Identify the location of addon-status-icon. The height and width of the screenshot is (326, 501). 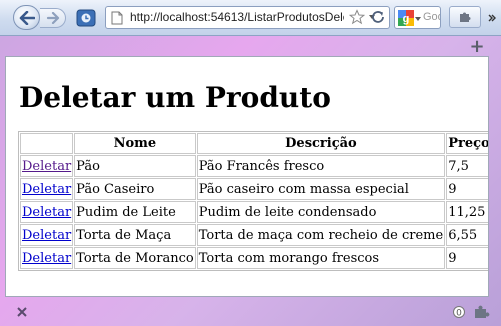
(481, 312).